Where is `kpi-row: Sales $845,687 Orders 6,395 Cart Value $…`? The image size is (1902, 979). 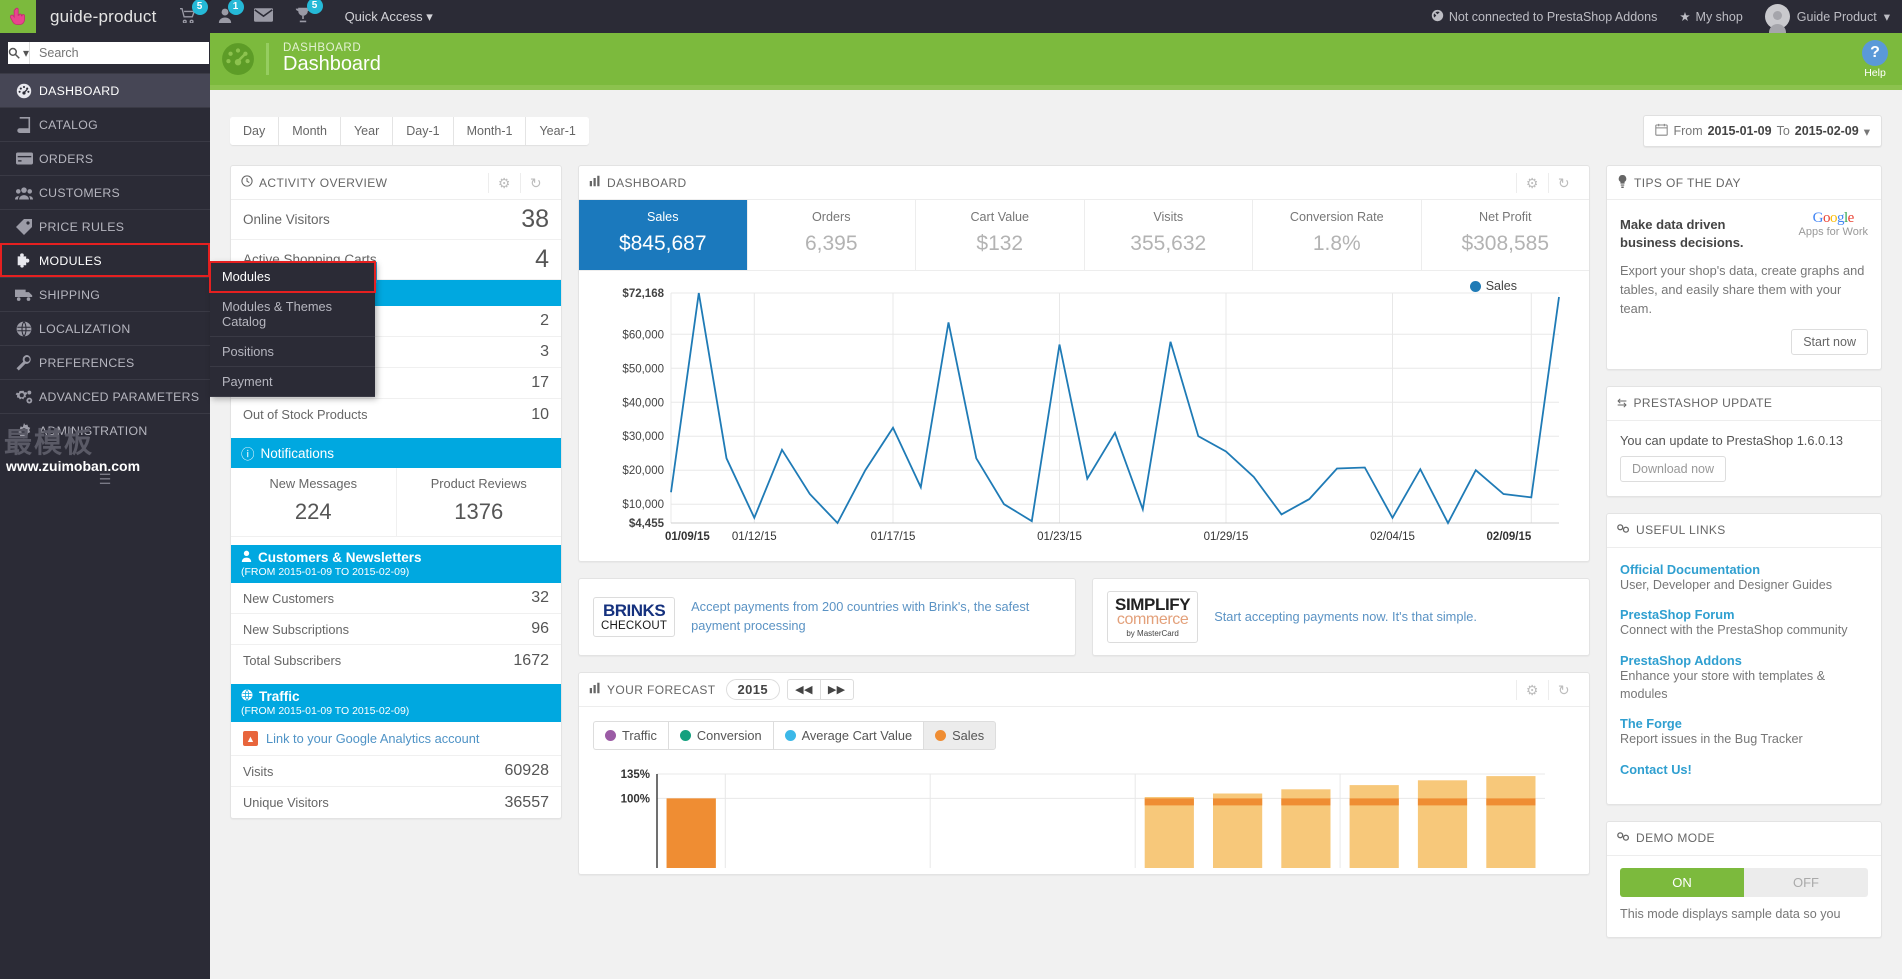
kpi-row: Sales $845,687 Orders 6,395 Cart Value $… is located at coordinates (1084, 235).